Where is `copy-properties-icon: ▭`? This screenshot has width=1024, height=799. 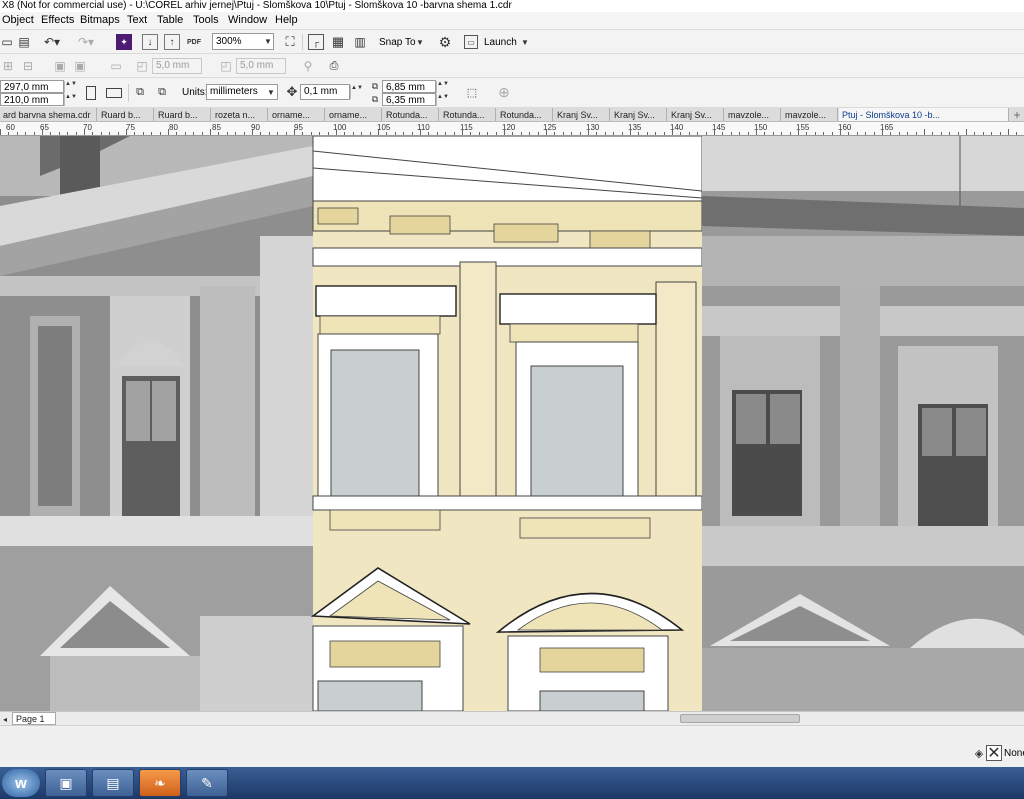
copy-properties-icon: ▭ is located at coordinates (116, 66).